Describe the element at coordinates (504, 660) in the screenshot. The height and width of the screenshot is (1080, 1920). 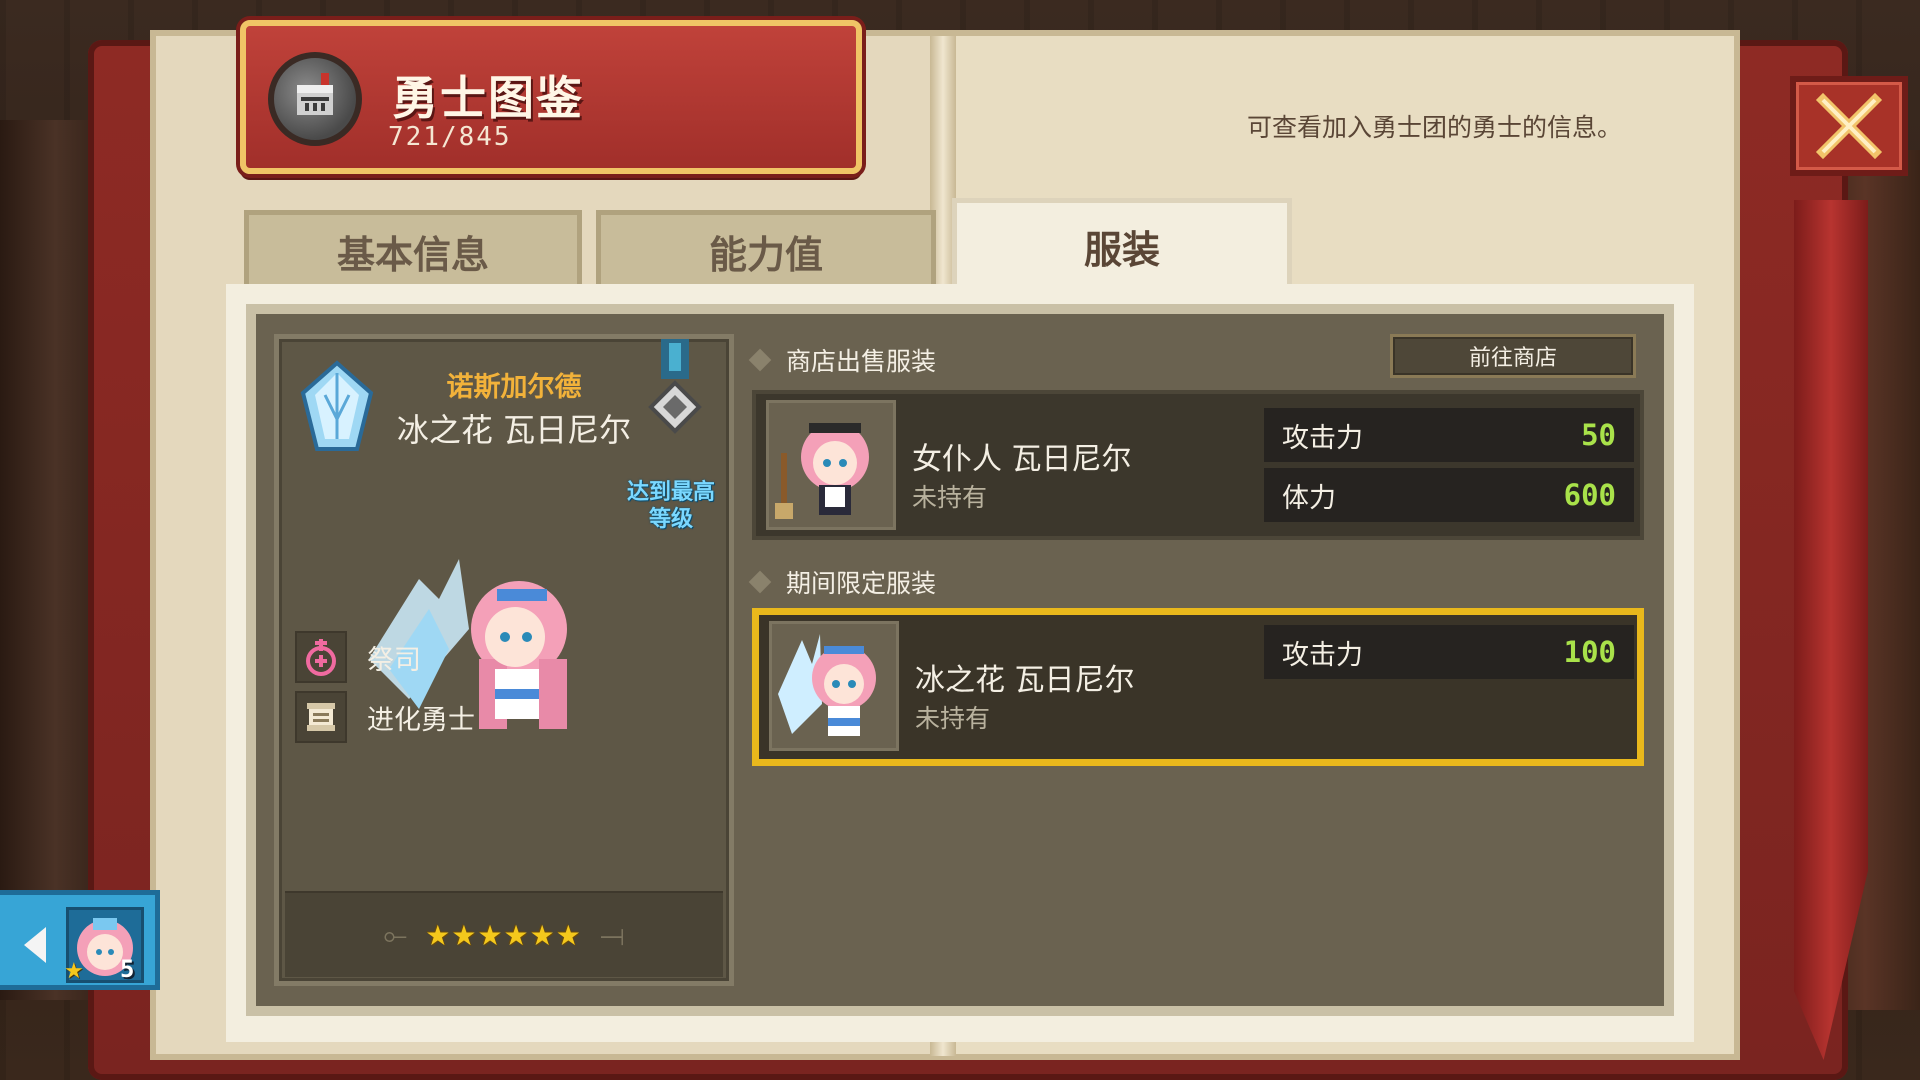
I see `hero-panel: 诺斯加尔德 冰之花 瓦日尼尔 达到最高等级 祭司 进化勇士 ⟜ ★★★★★★ ⟞` at that location.